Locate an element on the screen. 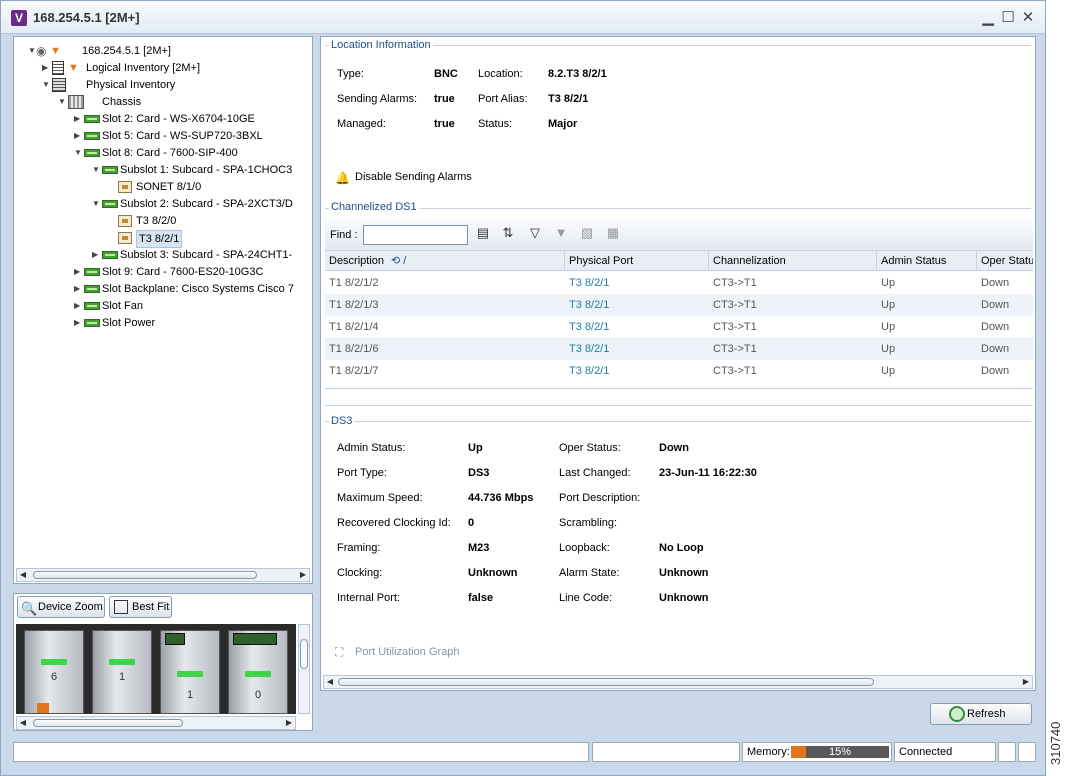 The width and height of the screenshot is (1069, 776). minimize-icon: ▁ is located at coordinates (988, 17).